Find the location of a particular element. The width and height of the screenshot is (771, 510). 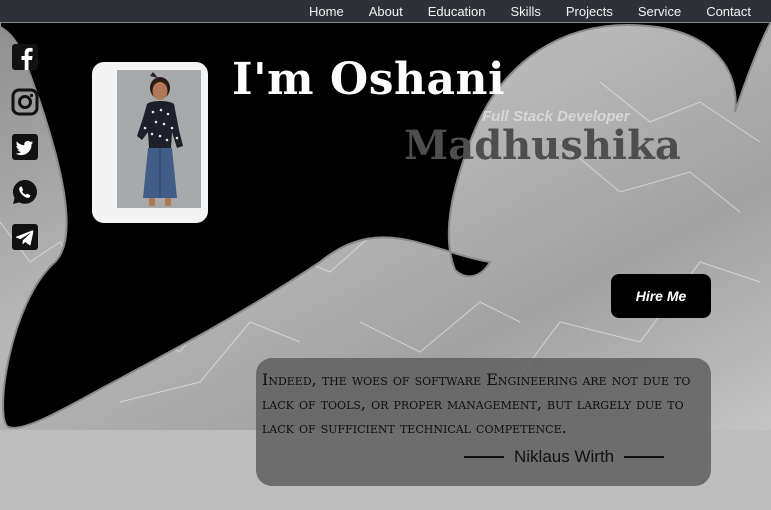

quote-author-name: Niklaus Wirth is located at coordinates (564, 456).